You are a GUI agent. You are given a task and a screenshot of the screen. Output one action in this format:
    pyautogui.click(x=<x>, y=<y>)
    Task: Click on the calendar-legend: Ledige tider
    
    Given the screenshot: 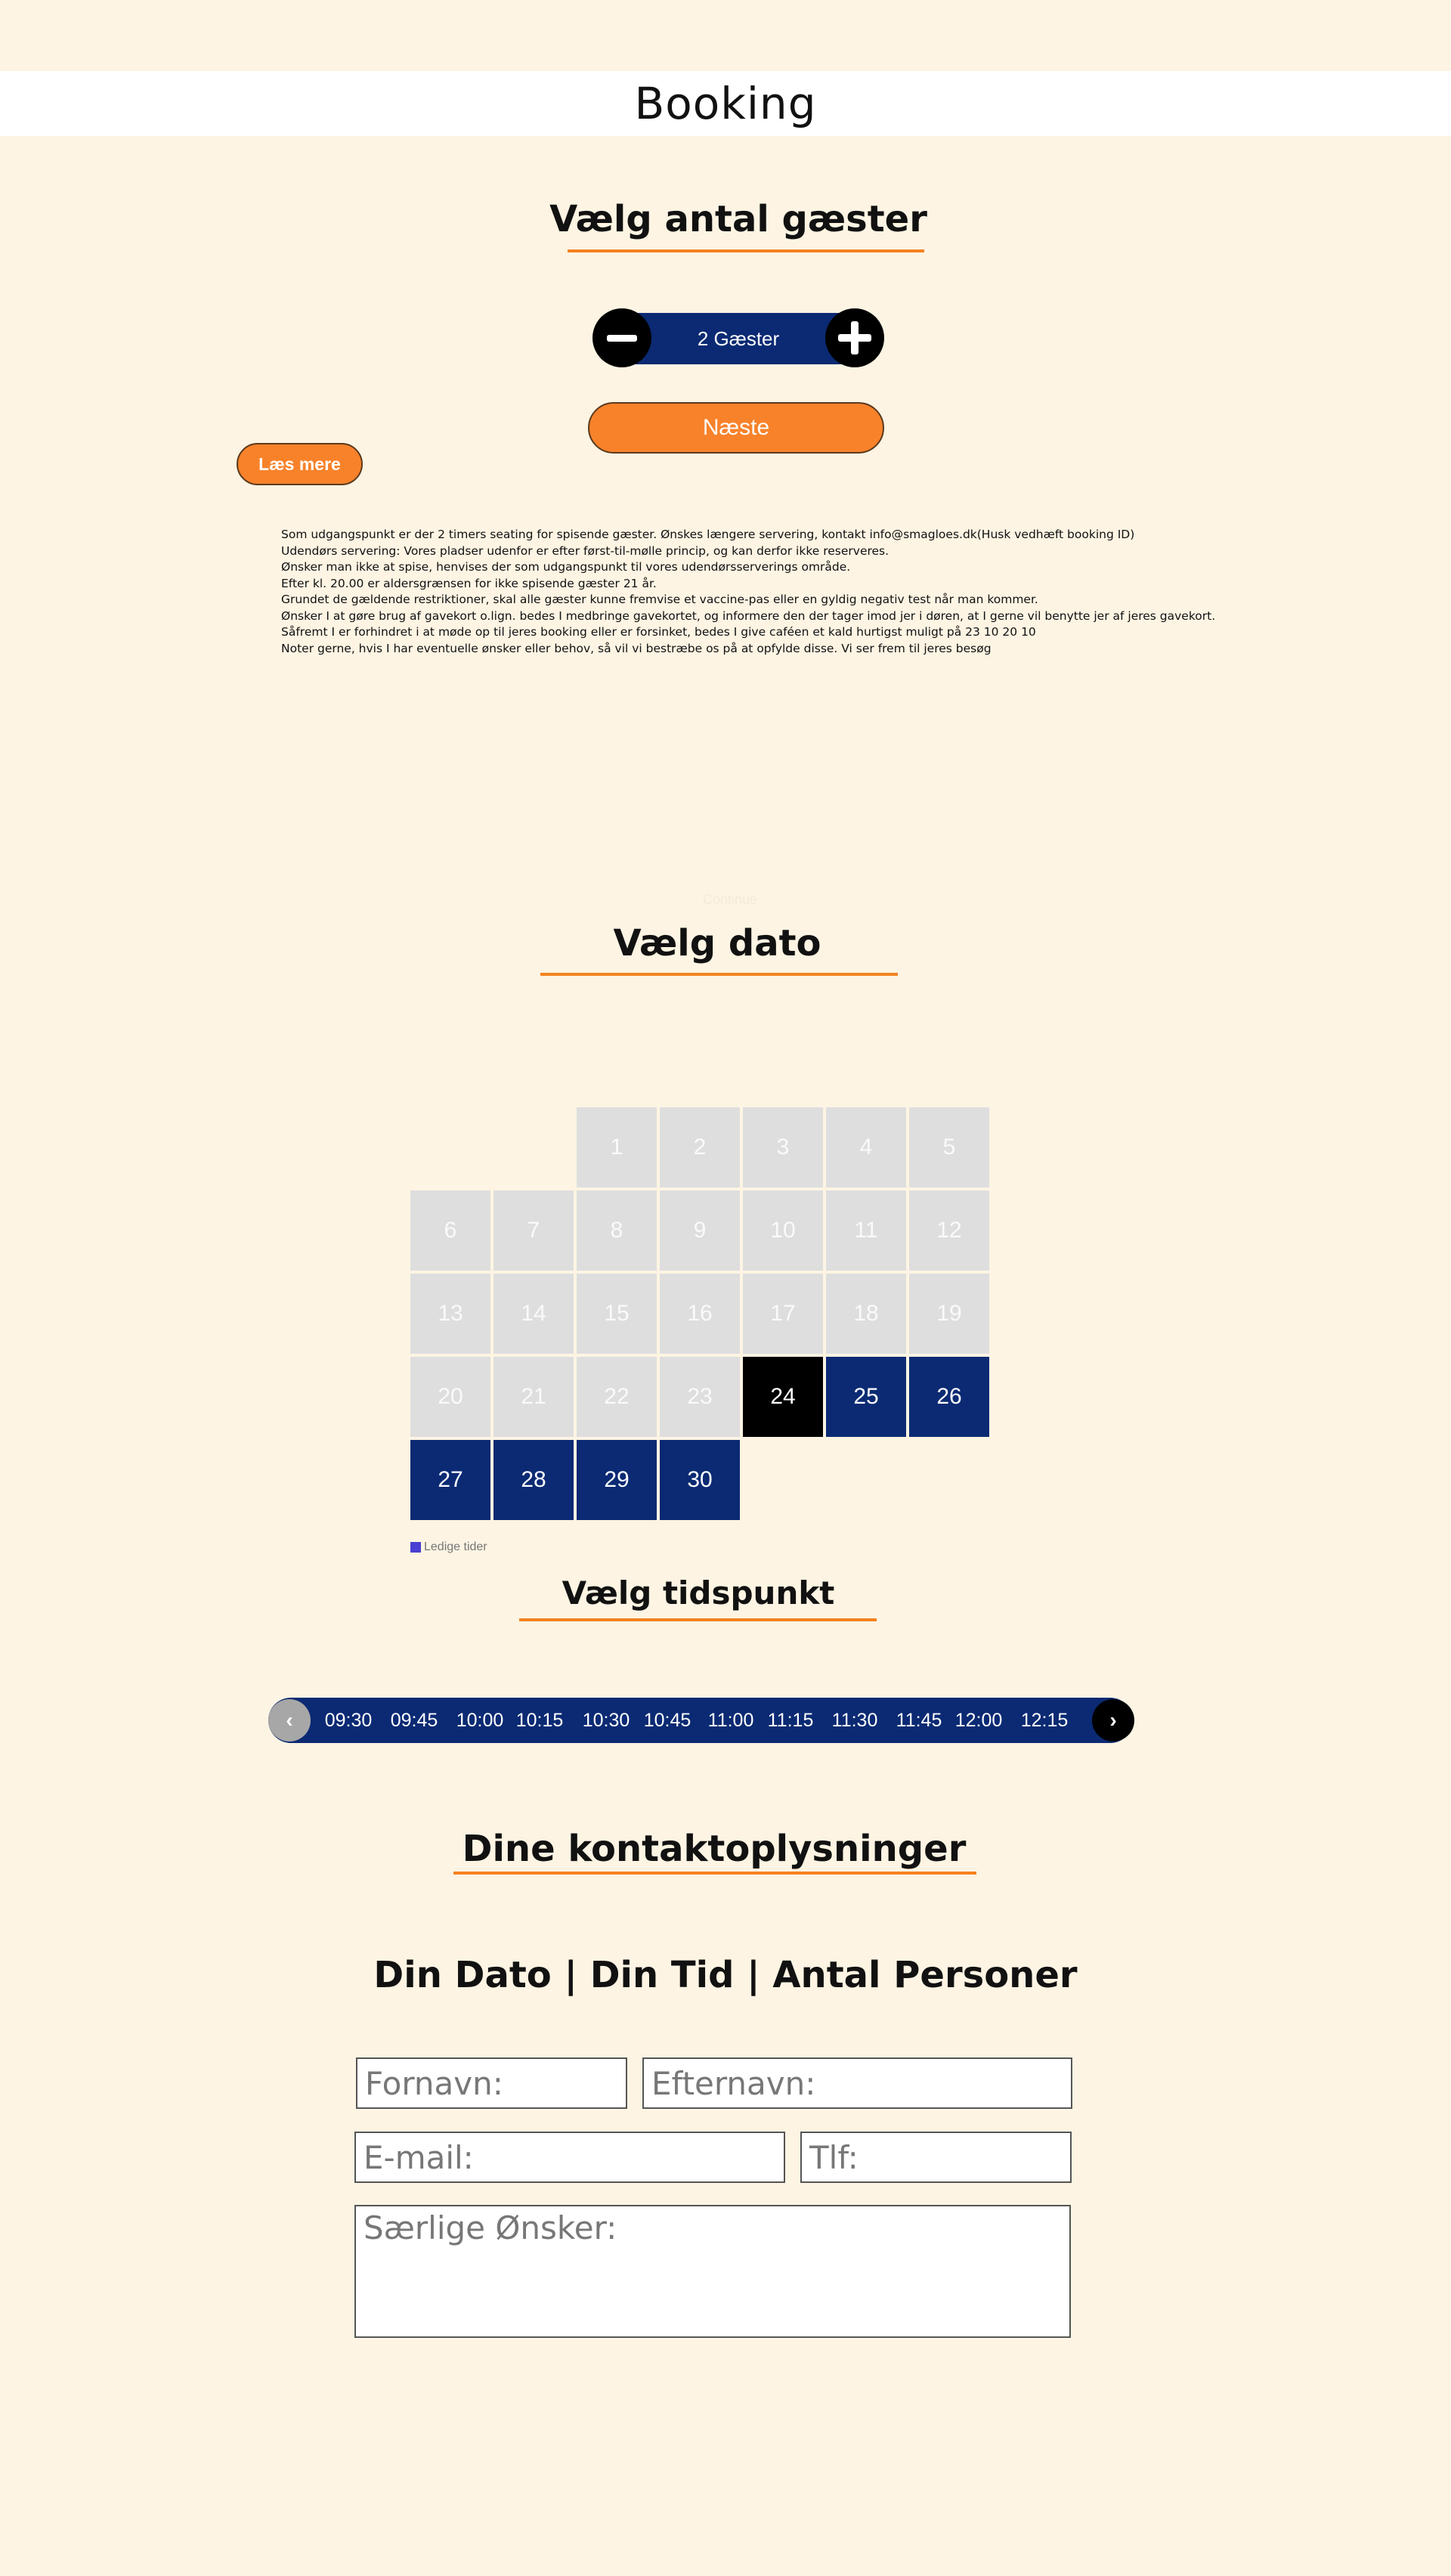 What is the action you would take?
    pyautogui.click(x=449, y=1547)
    